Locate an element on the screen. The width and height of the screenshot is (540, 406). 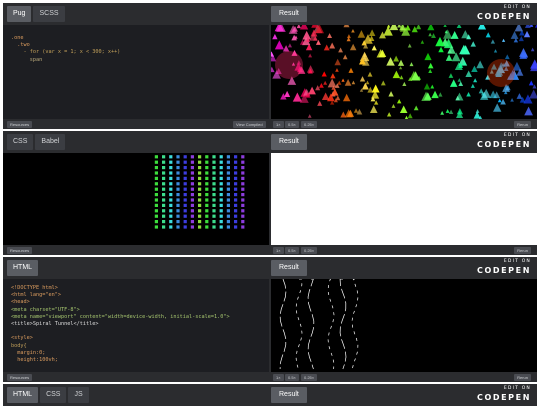
tab-pug: Pug is located at coordinates (19, 14).